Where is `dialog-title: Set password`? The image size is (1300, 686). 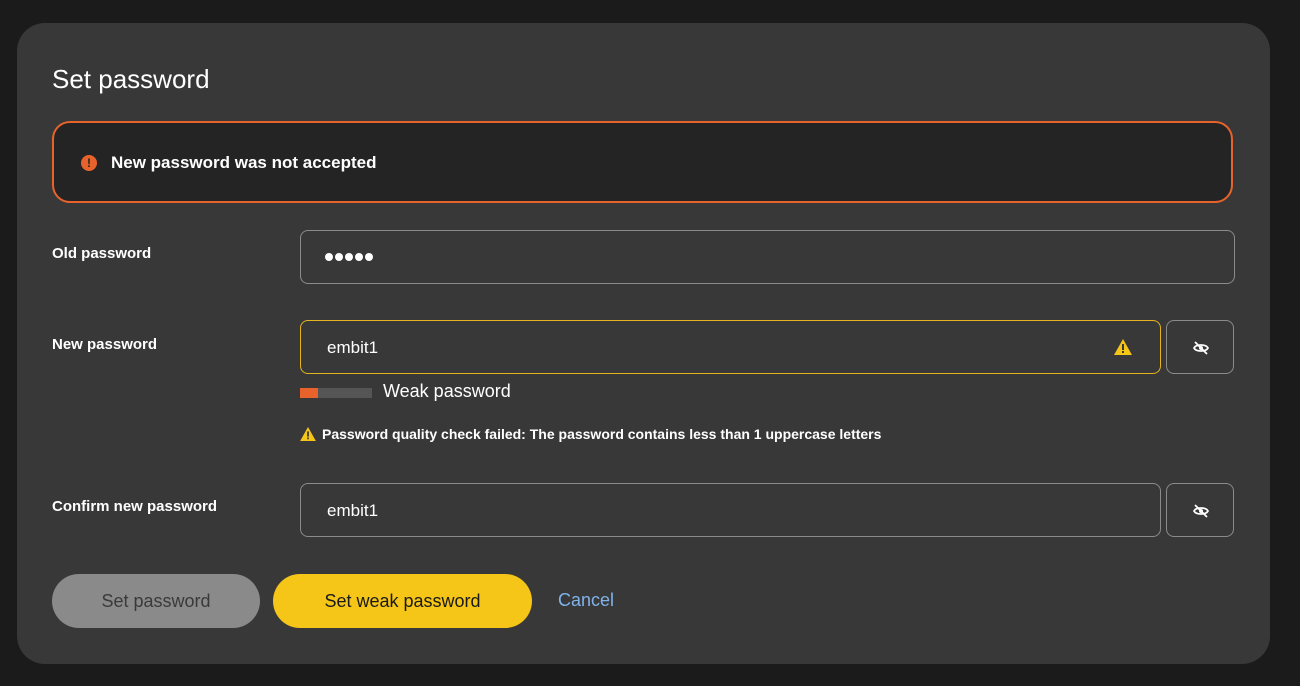
dialog-title: Set password is located at coordinates (131, 79).